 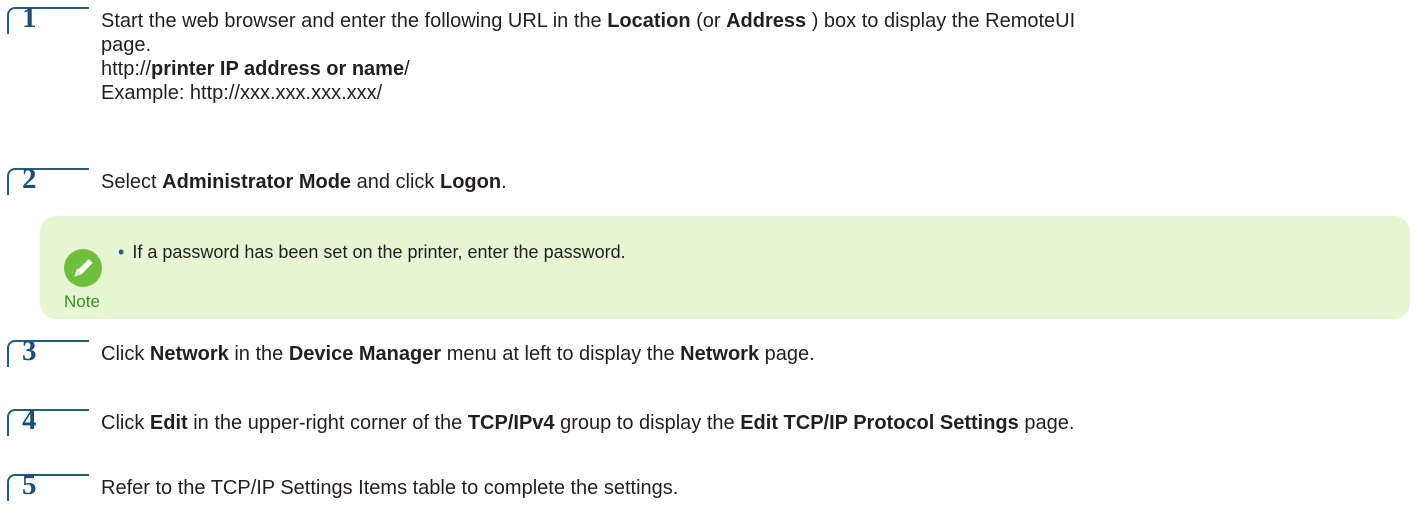 What do you see at coordinates (29, 351) in the screenshot?
I see `step-number: 3` at bounding box center [29, 351].